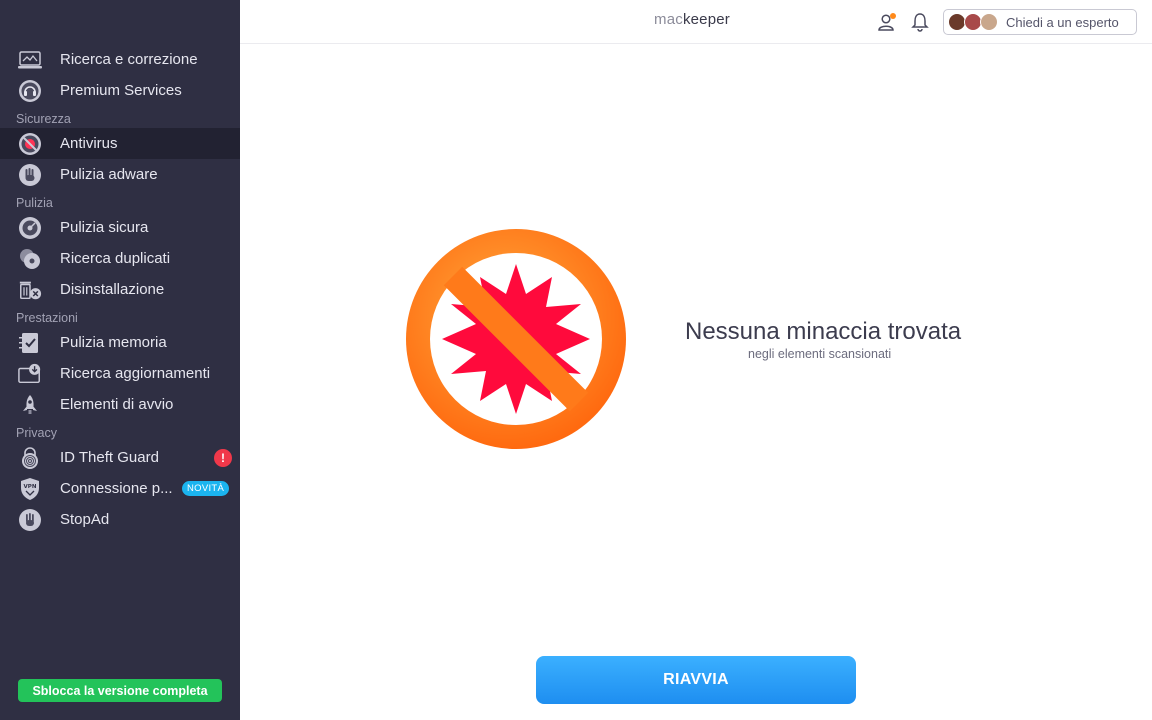 This screenshot has height=720, width=1152. What do you see at coordinates (30, 405) in the screenshot?
I see `rocket-icon` at bounding box center [30, 405].